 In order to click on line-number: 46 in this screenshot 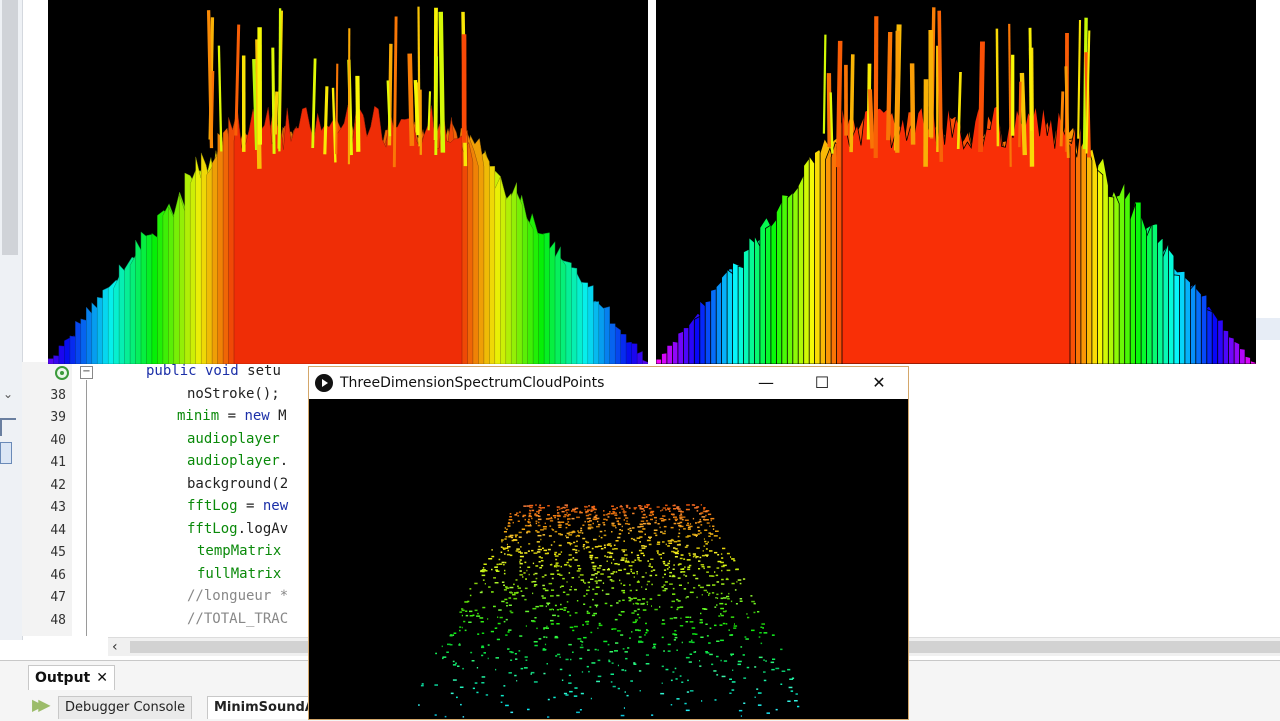, I will do `click(48, 575)`.